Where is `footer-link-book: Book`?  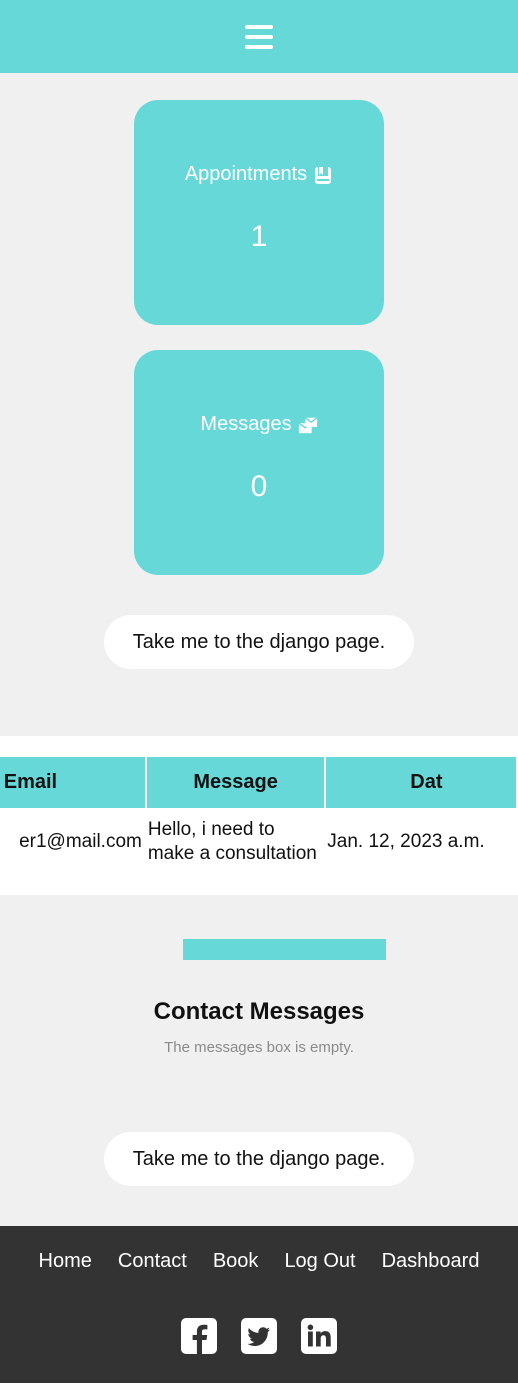 footer-link-book: Book is located at coordinates (236, 1261).